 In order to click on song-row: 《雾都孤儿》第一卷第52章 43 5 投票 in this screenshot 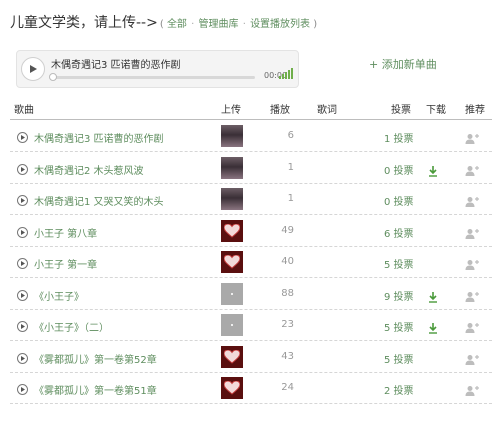, I will do `click(251, 357)`.